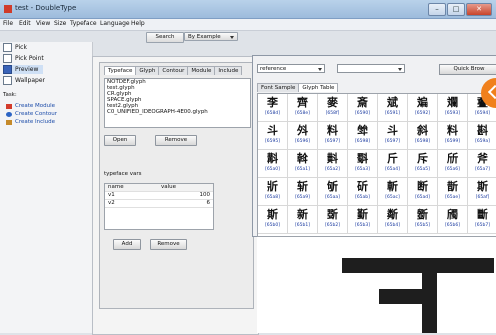  Describe the element at coordinates (452, 130) in the screenshot. I see `glyph-character: 料` at that location.